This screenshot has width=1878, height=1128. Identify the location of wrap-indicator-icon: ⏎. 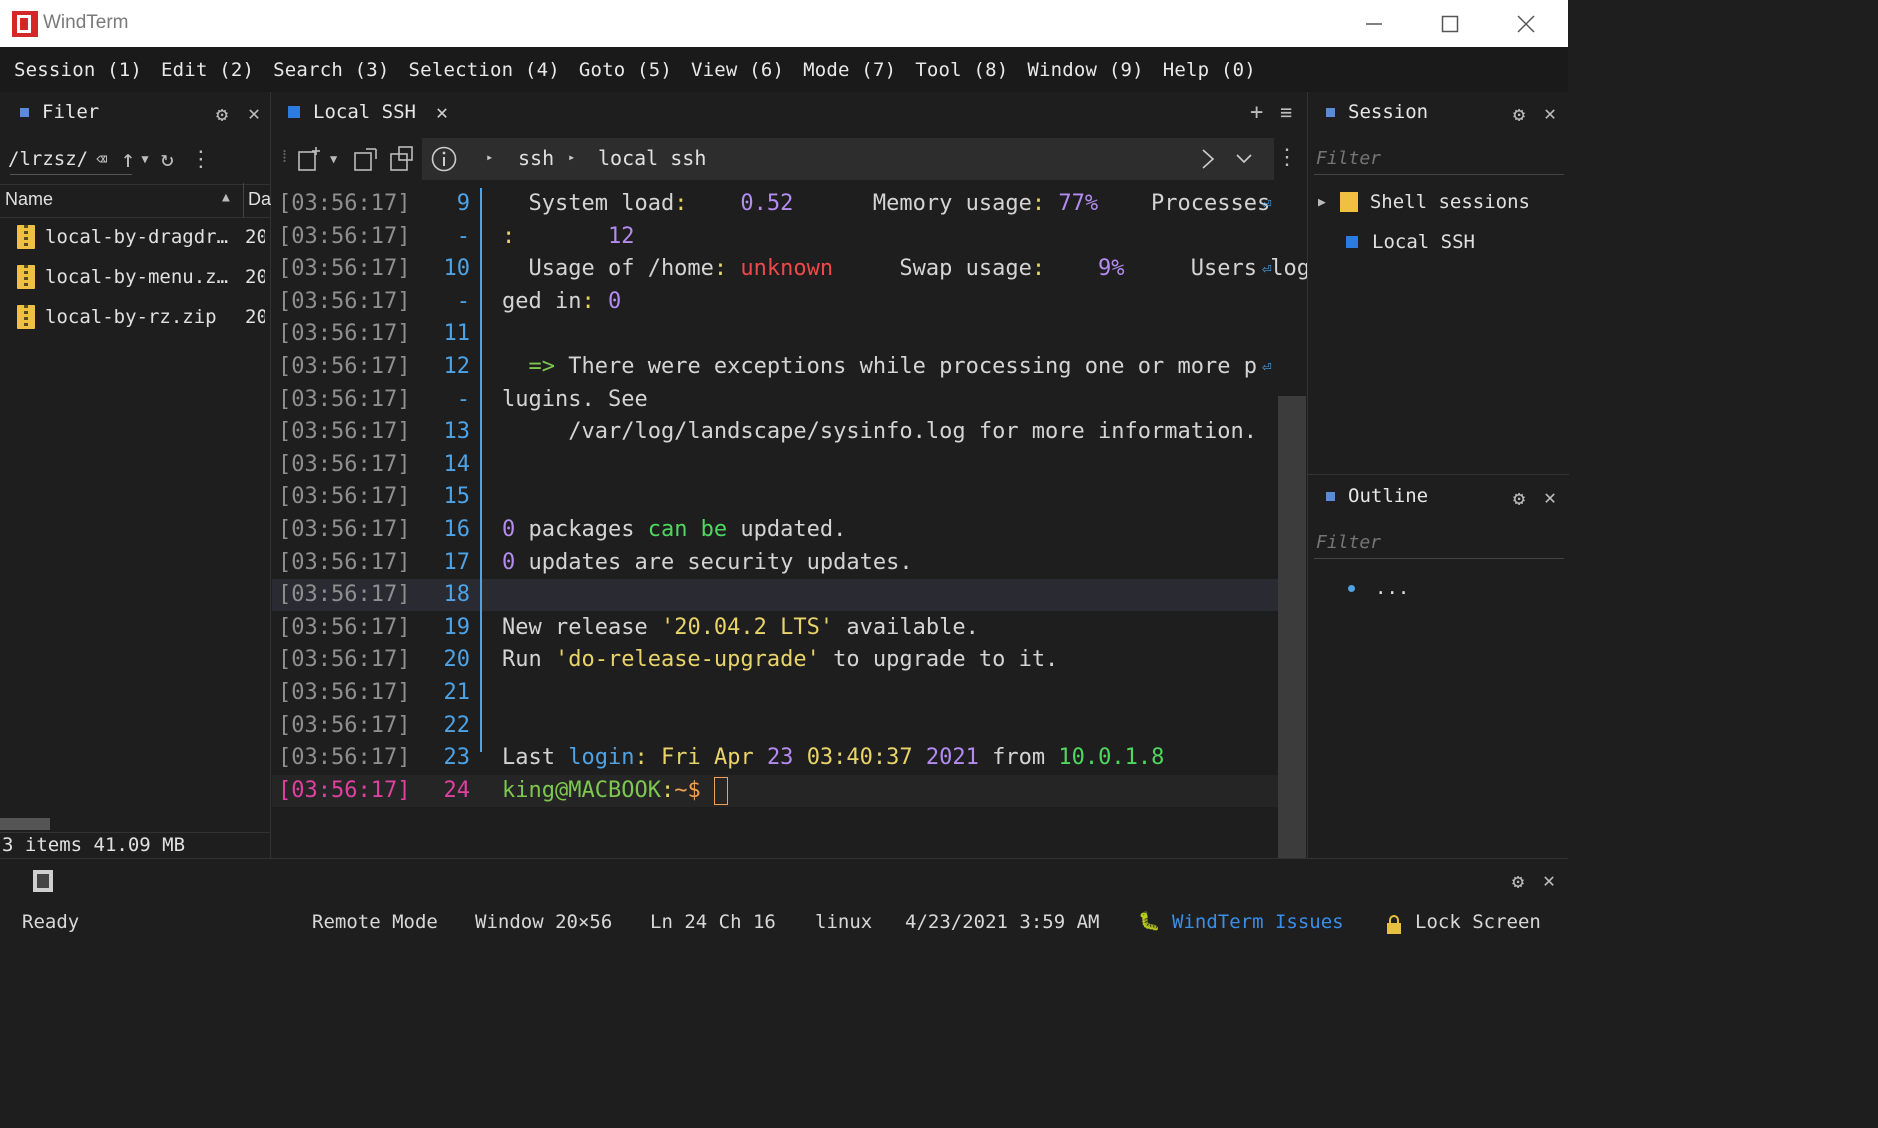
(1267, 269).